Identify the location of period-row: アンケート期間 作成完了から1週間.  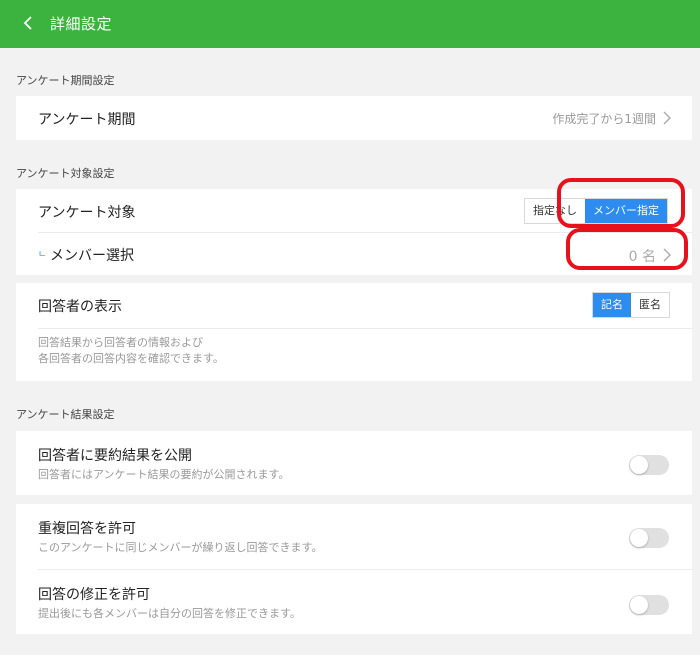
(354, 118).